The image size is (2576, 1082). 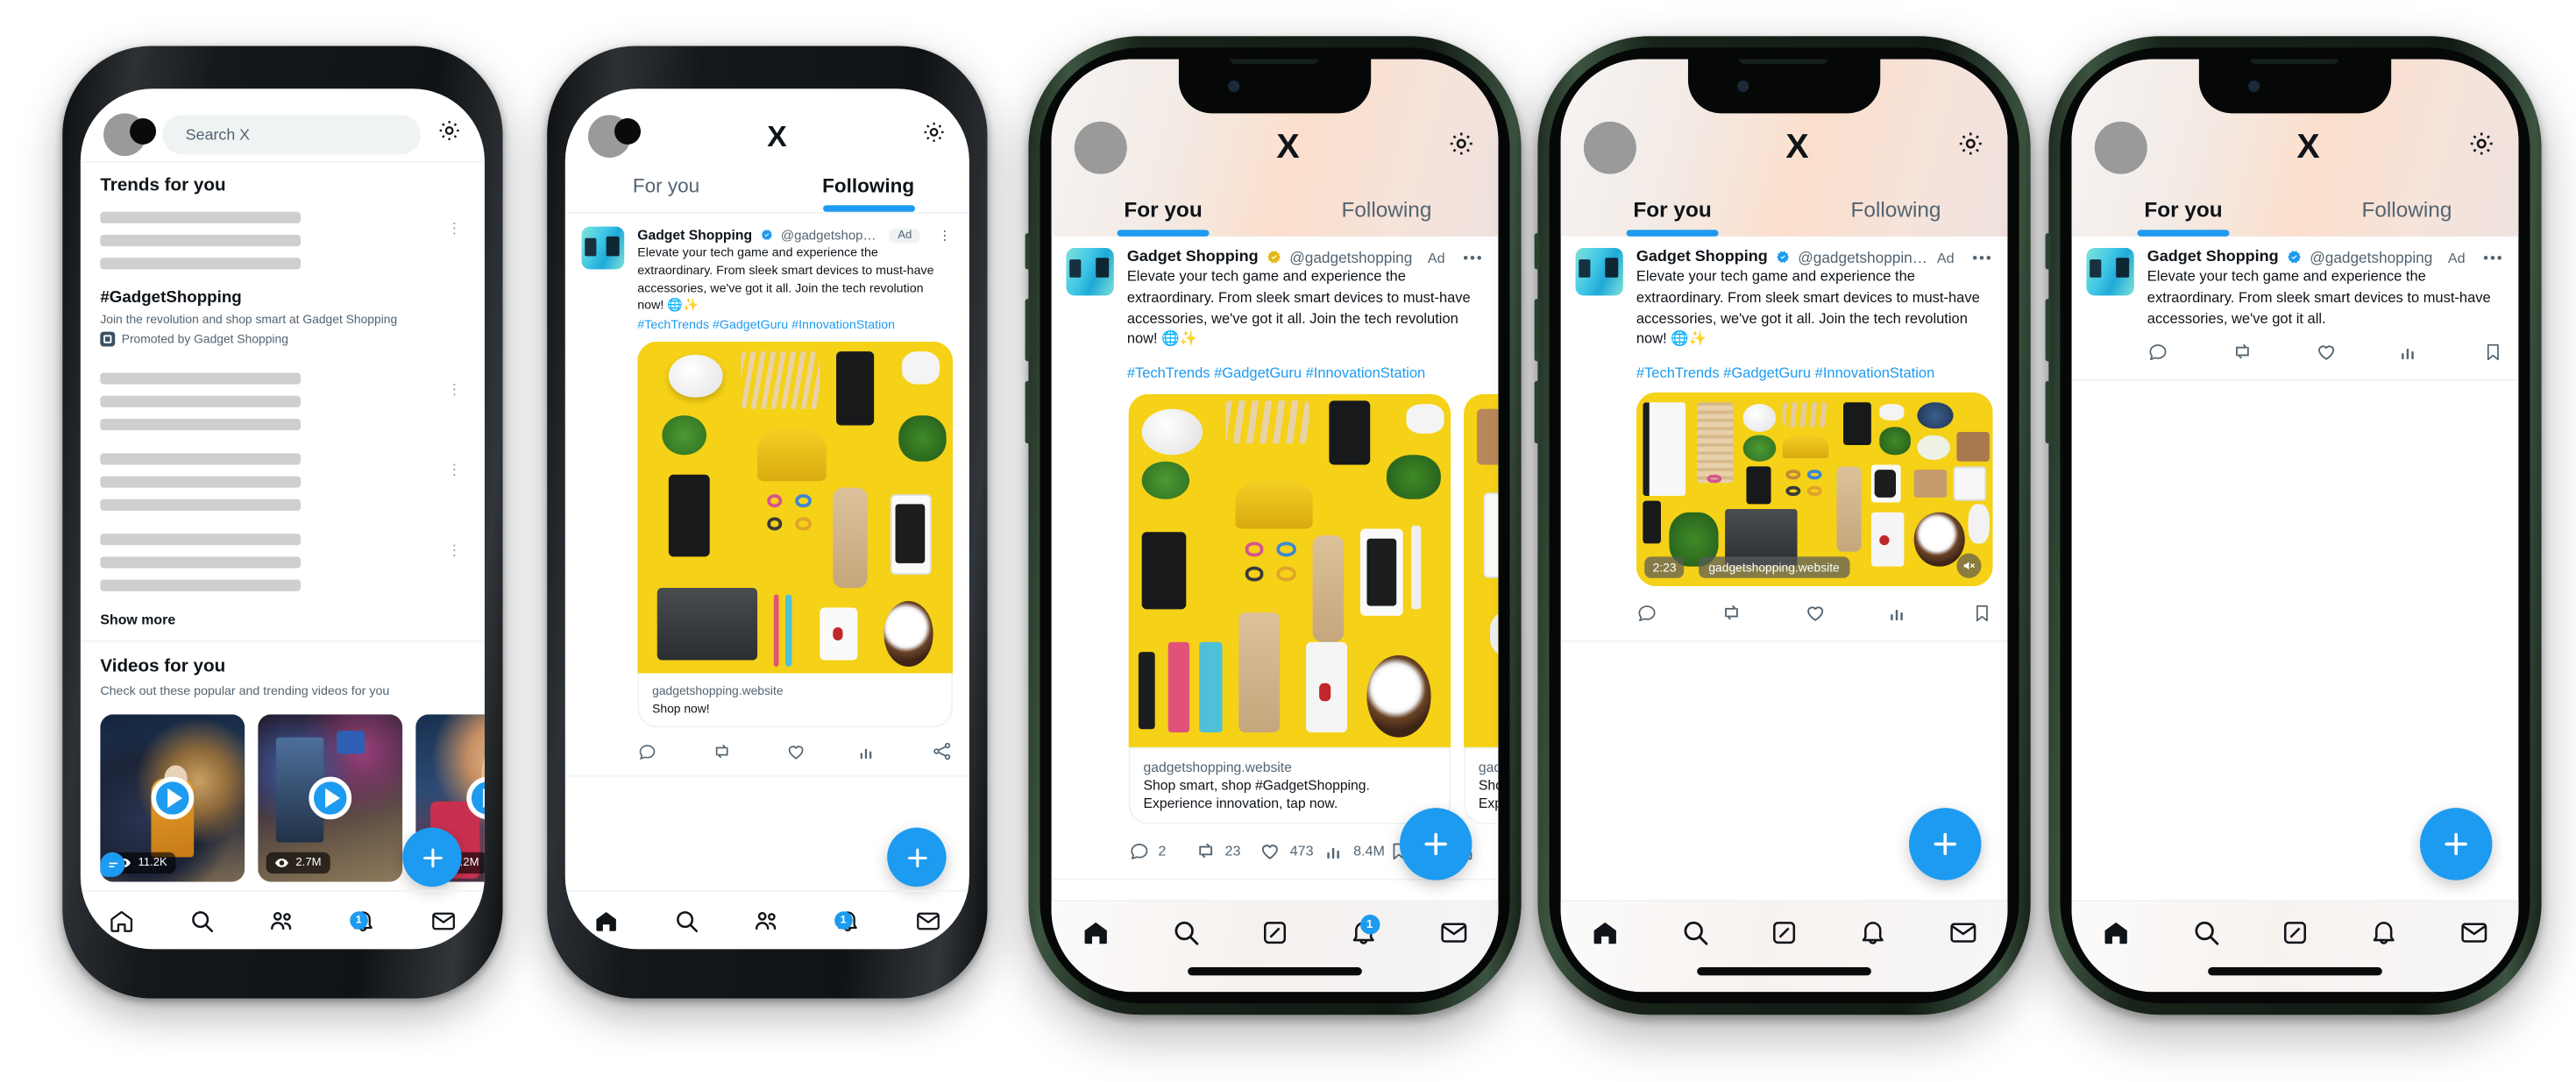 I want to click on post-image, so click(x=795, y=508).